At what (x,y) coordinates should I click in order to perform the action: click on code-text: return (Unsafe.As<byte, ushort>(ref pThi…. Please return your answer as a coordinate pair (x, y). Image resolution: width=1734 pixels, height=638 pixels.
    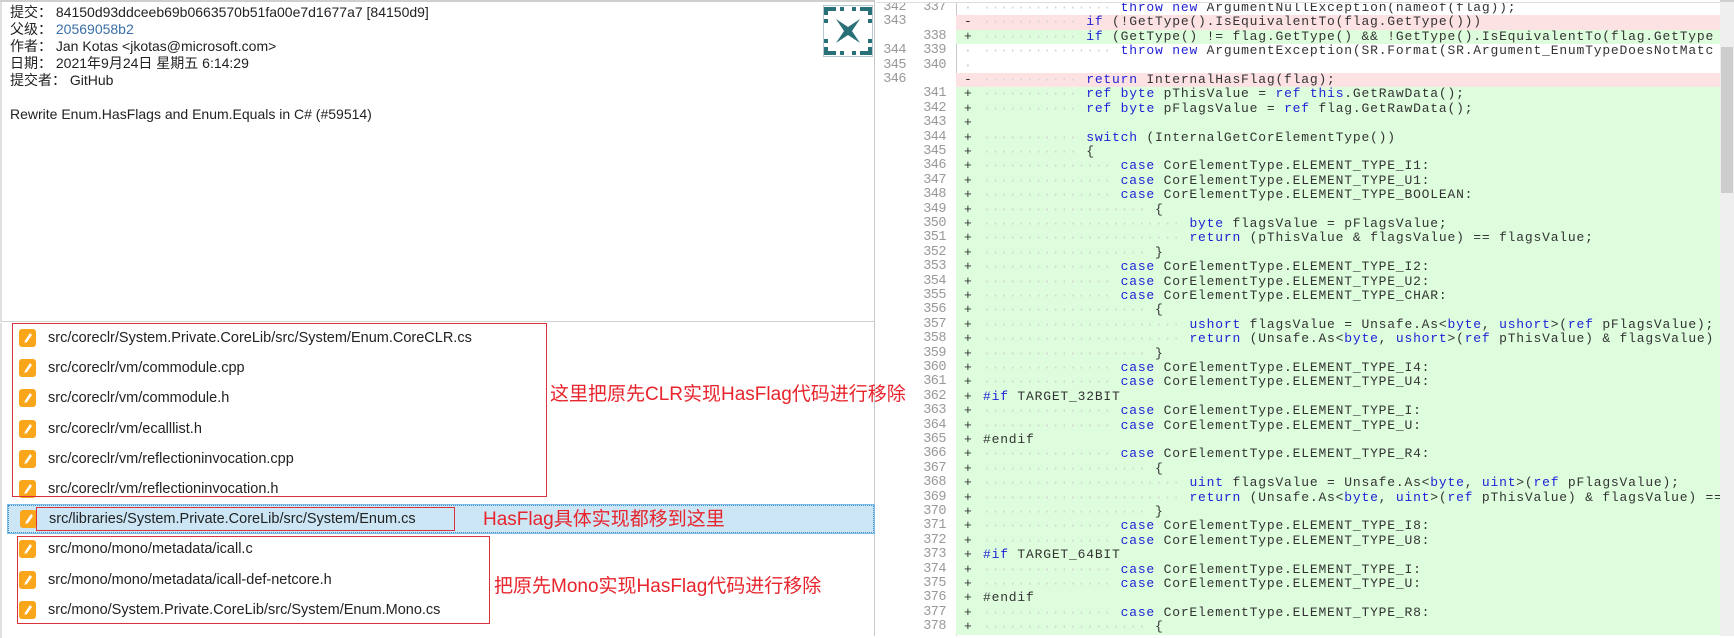
    Looking at the image, I should click on (1452, 339).